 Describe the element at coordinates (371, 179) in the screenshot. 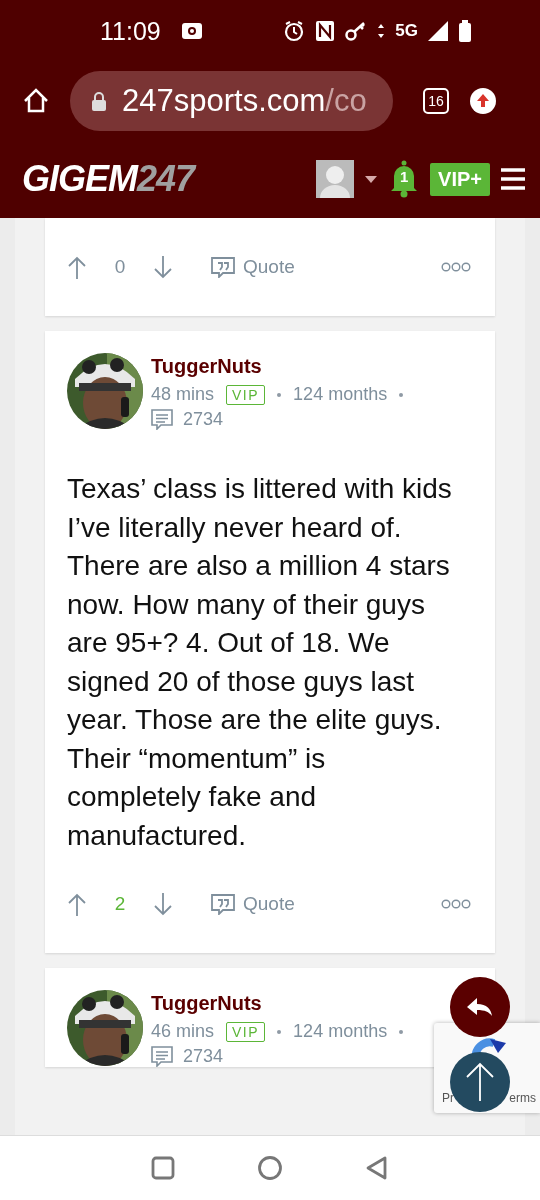

I see `dropdown-caret-icon` at that location.